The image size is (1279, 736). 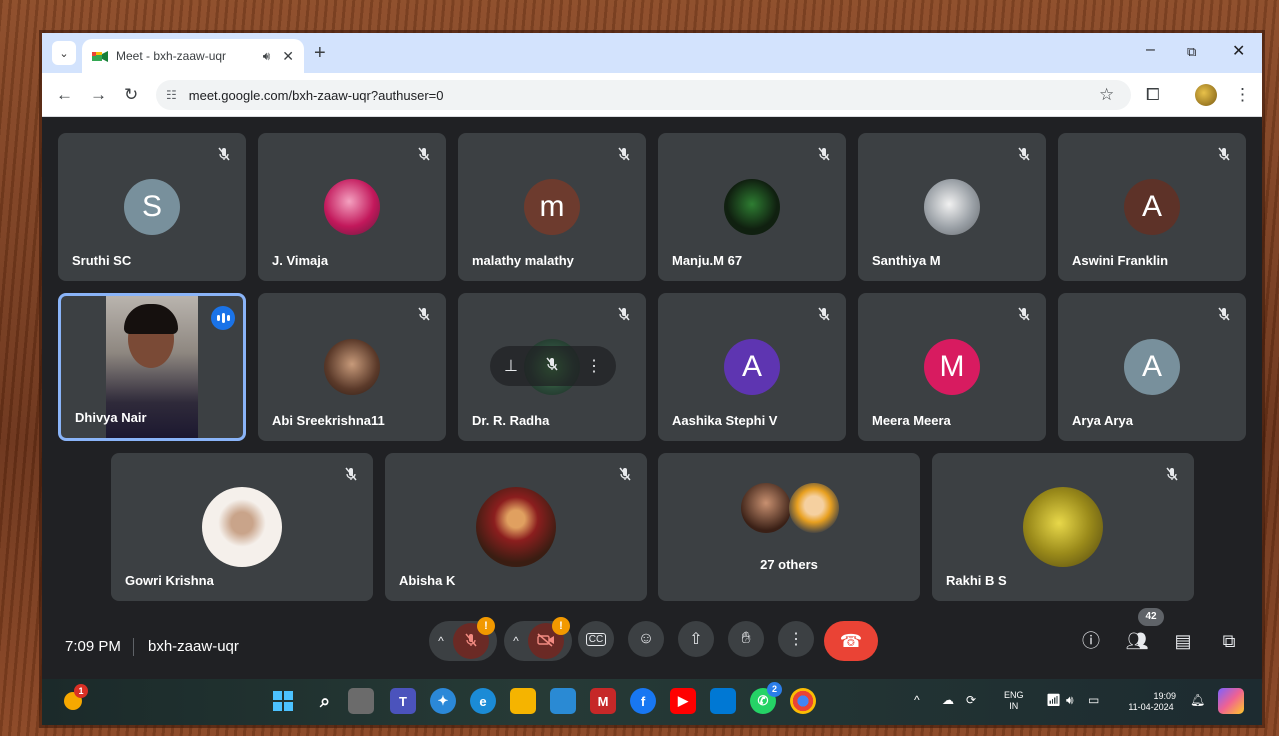 What do you see at coordinates (707, 260) in the screenshot?
I see `participant-name: Manju.M 67` at bounding box center [707, 260].